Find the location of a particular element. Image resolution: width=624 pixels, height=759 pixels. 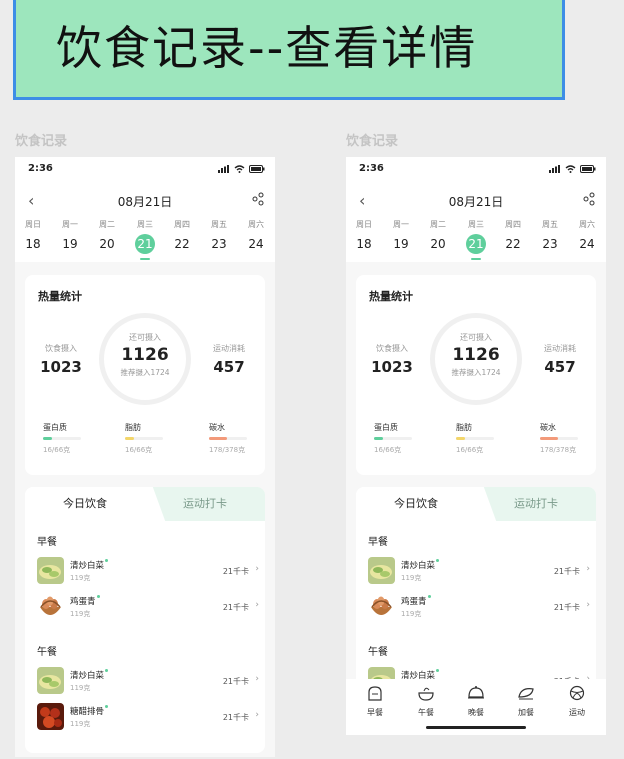

nutrient-name: 碳水 is located at coordinates (217, 427).